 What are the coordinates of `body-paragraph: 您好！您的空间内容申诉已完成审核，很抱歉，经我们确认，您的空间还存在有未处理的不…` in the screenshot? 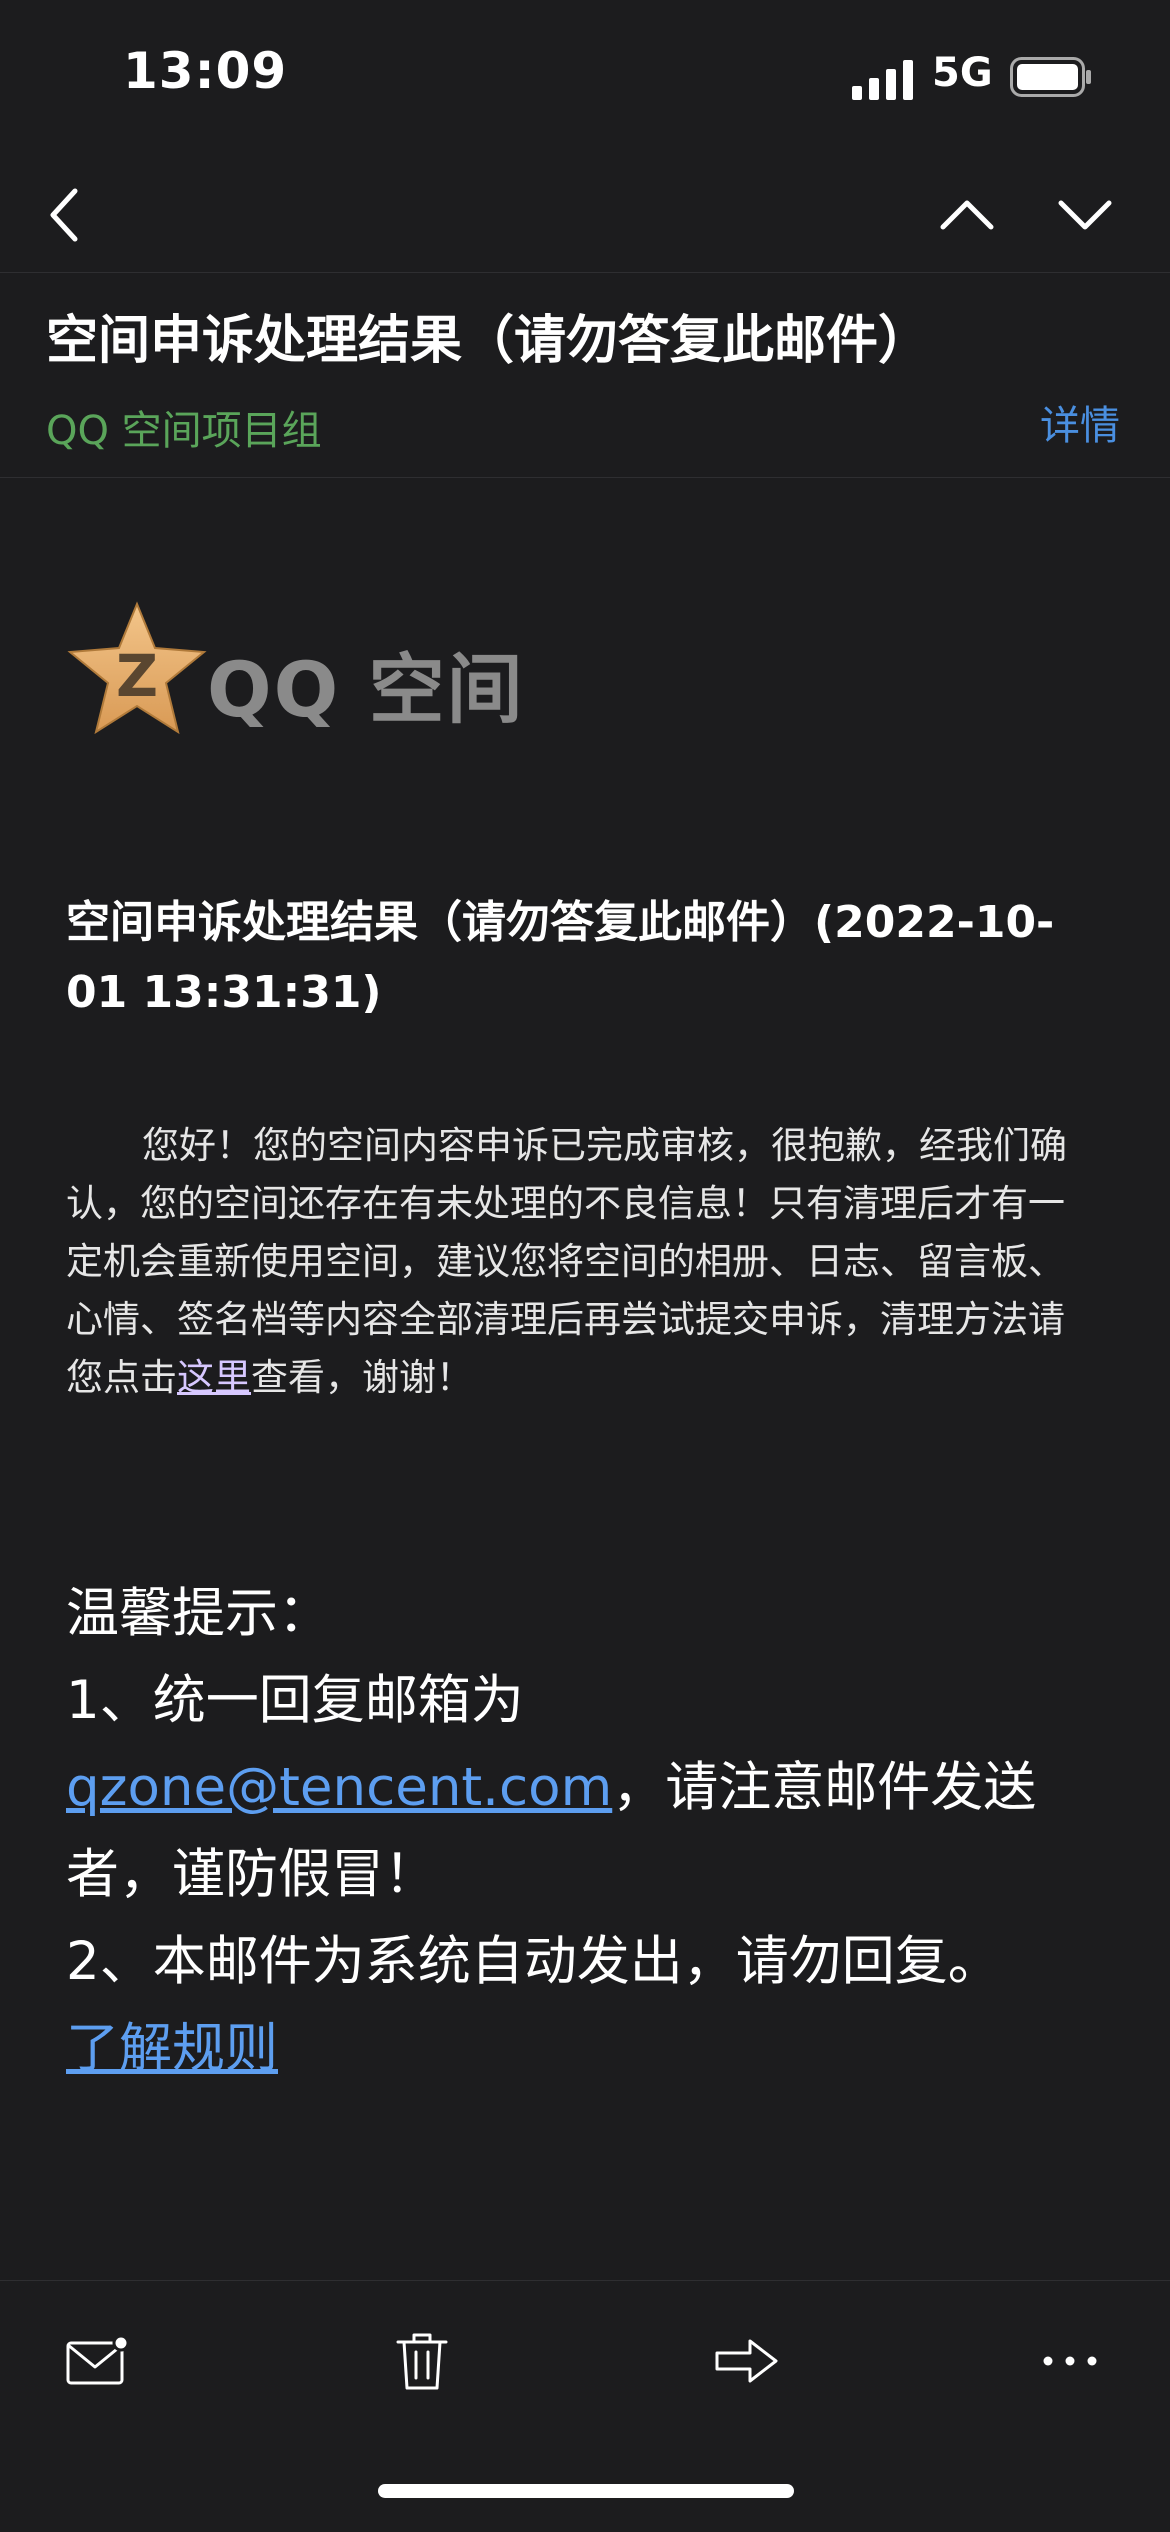 It's located at (579, 1262).